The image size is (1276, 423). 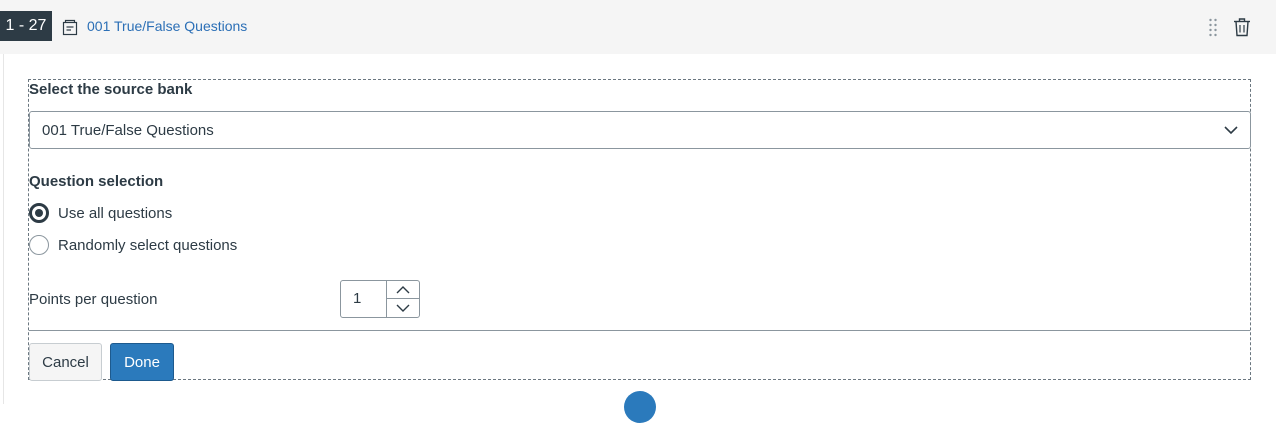 I want to click on radio-label: Use all questions, so click(x=115, y=213).